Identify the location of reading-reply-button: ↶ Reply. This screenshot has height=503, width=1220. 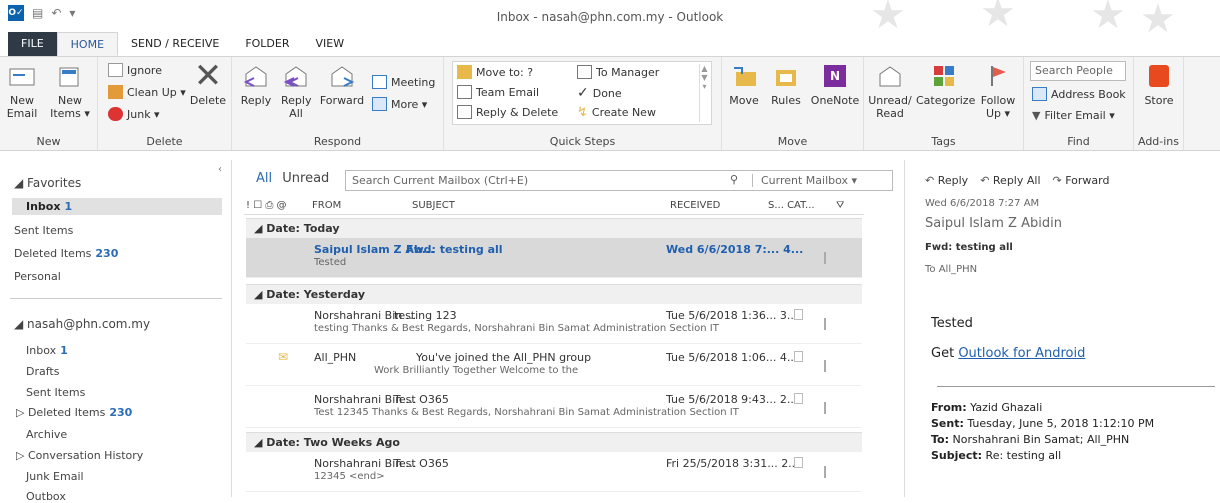
(946, 180).